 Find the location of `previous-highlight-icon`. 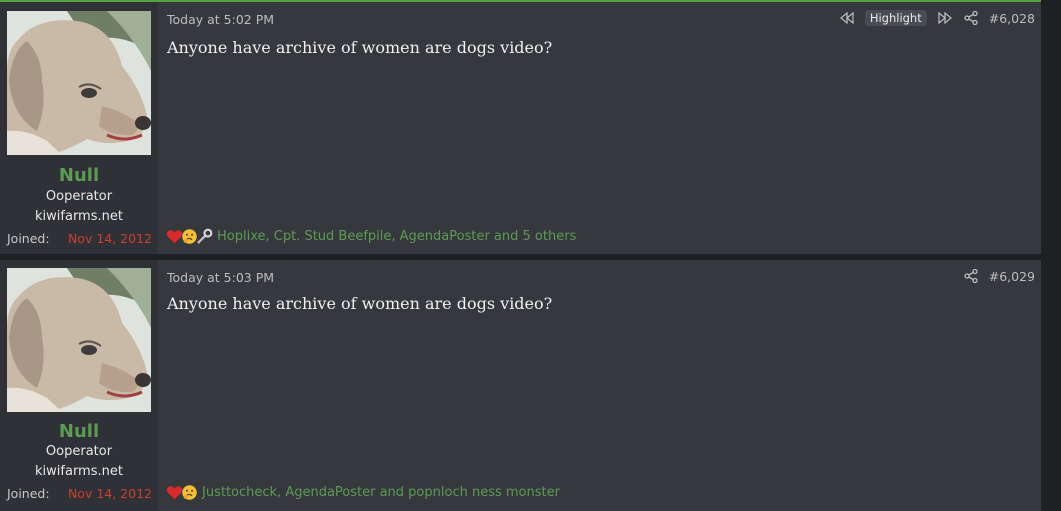

previous-highlight-icon is located at coordinates (847, 18).